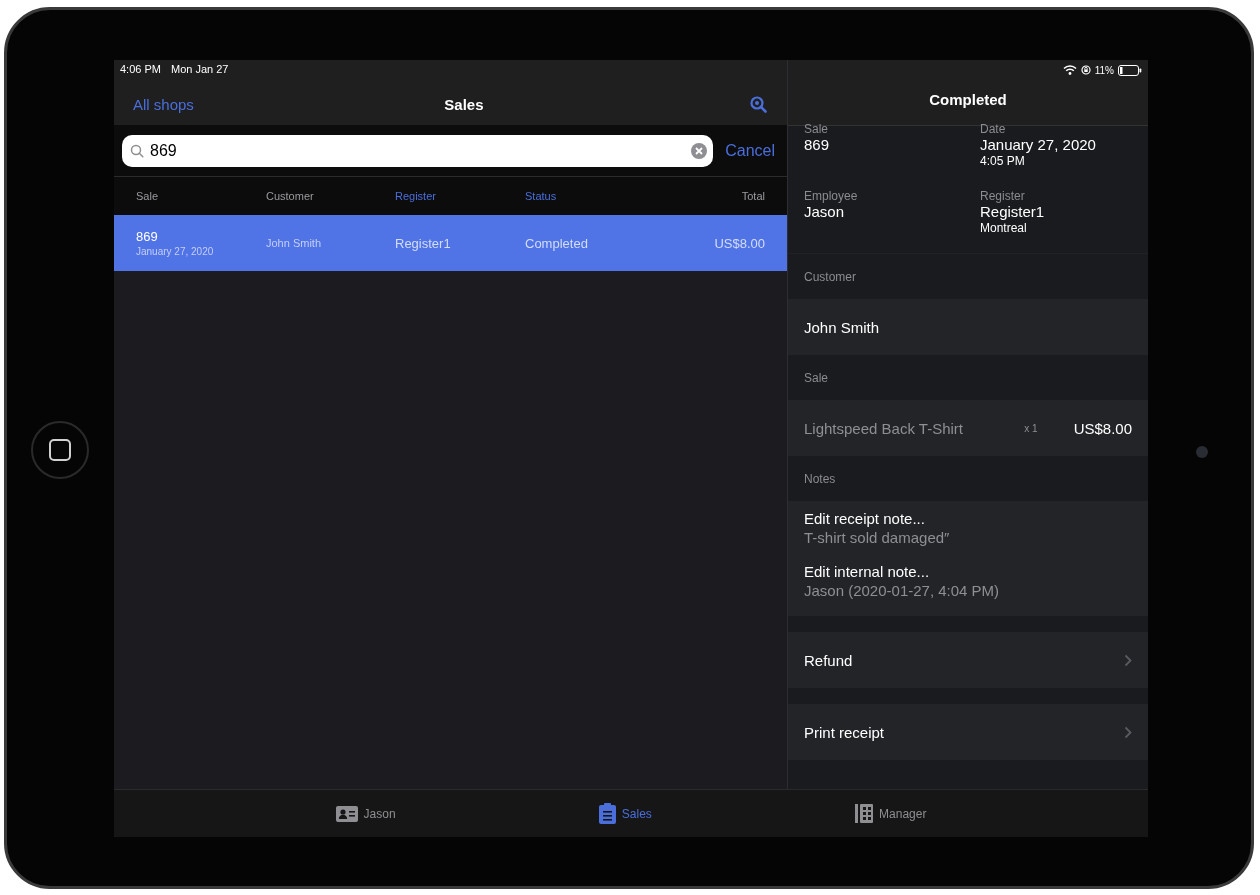 Image resolution: width=1260 pixels, height=895 pixels. What do you see at coordinates (817, 144) in the screenshot?
I see `field-value: 869` at bounding box center [817, 144].